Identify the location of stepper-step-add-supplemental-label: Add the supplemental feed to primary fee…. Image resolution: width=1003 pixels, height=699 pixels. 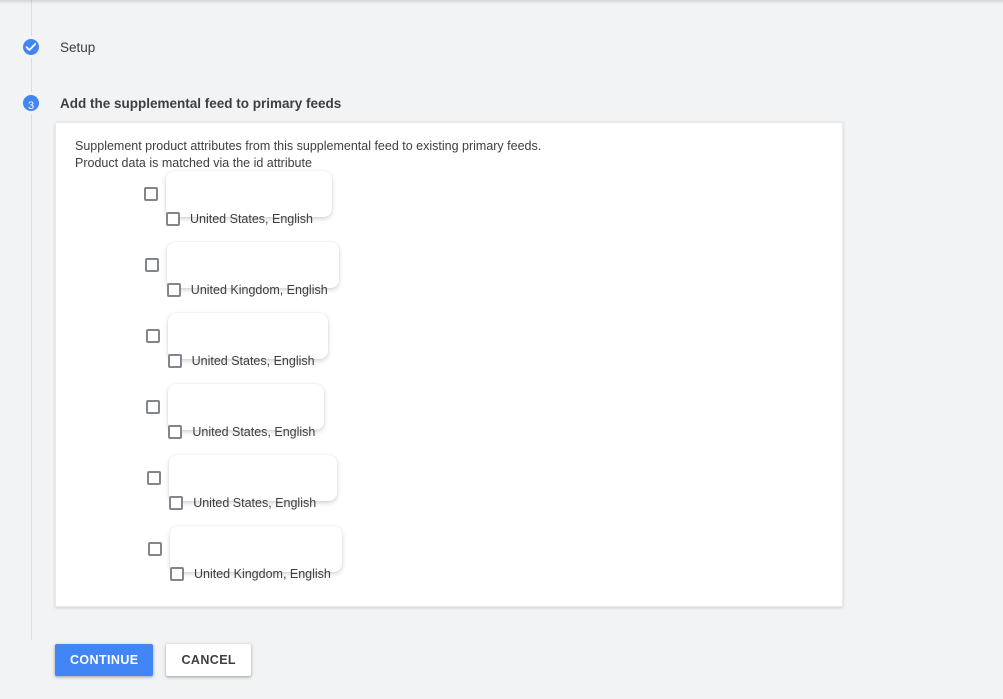
(201, 103).